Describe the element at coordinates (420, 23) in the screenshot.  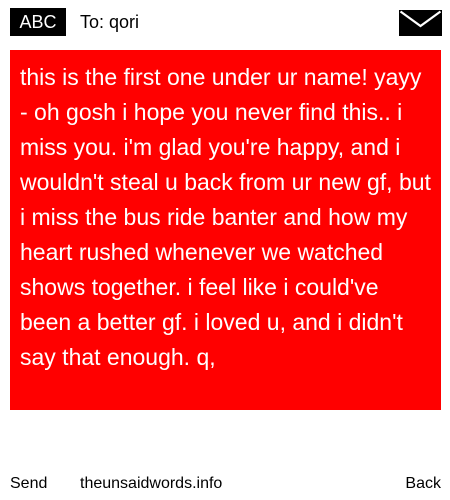
I see `envelope-icon` at that location.